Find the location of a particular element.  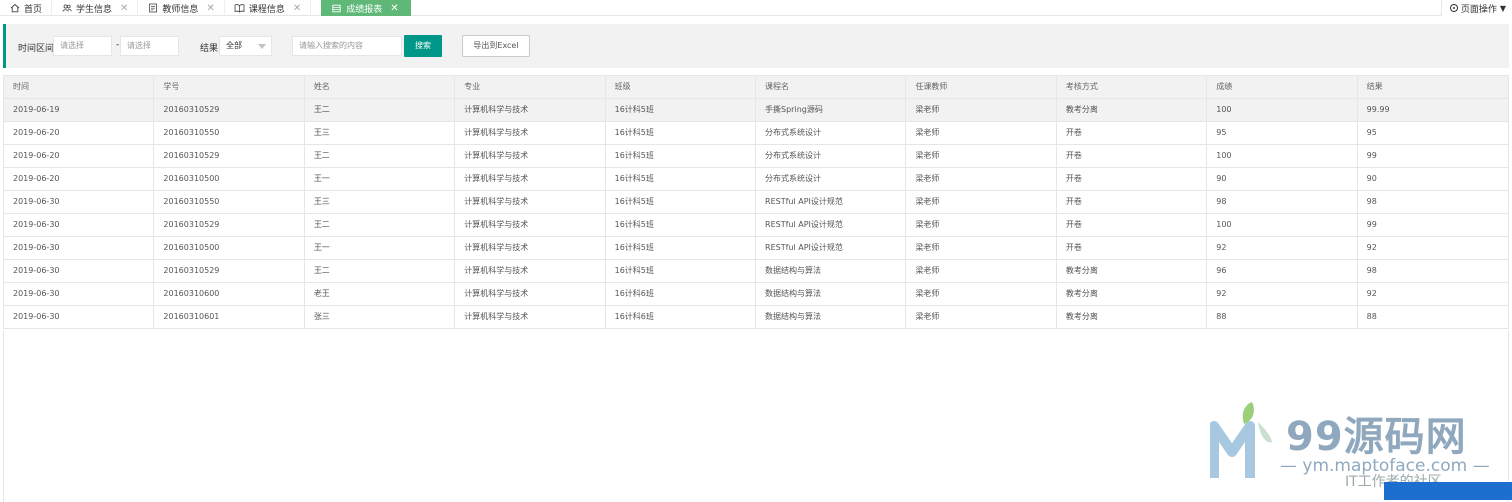

cell-student-id: 20160310500 is located at coordinates (229, 179).